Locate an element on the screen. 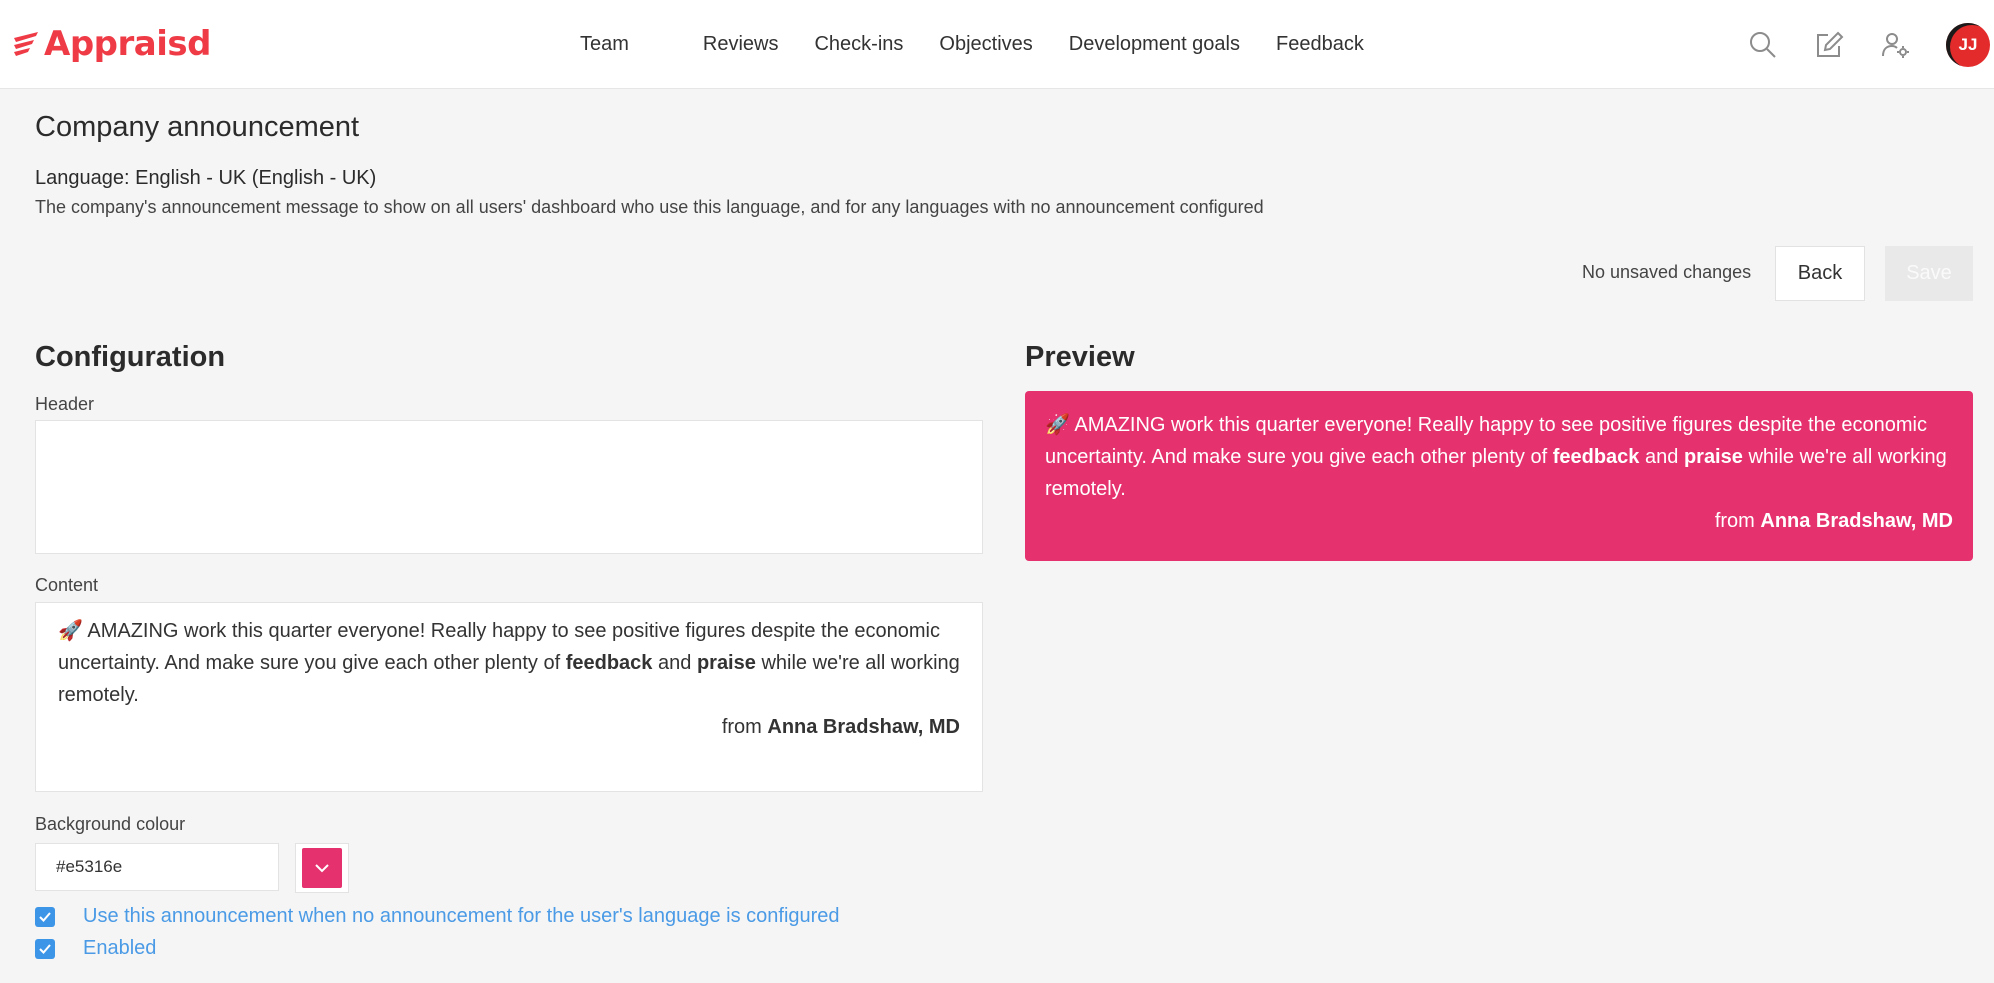 This screenshot has width=1994, height=983. colour-swatch is located at coordinates (322, 868).